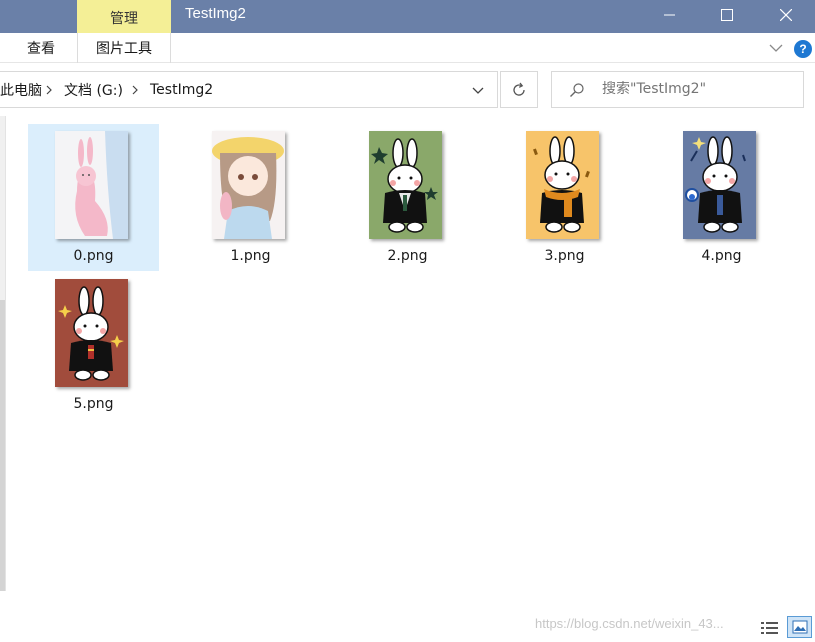 Image resolution: width=815 pixels, height=642 pixels. Describe the element at coordinates (215, 13) in the screenshot. I see `window-title: TestImg2` at that location.